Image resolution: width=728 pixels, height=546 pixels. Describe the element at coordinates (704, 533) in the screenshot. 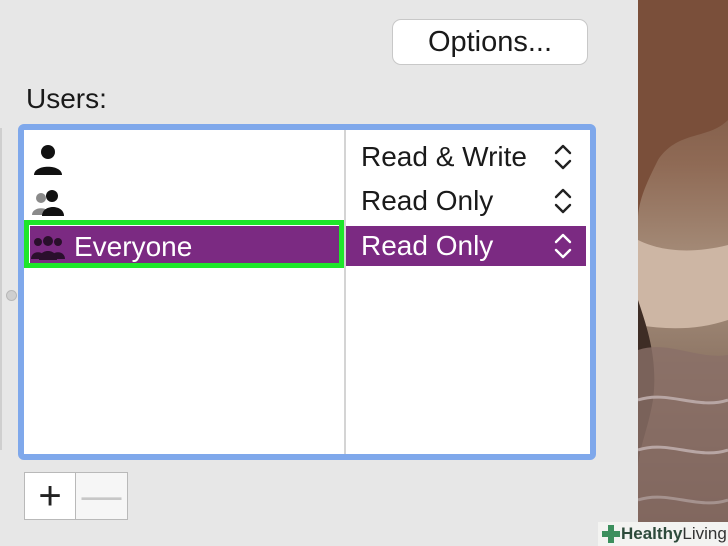

I see `brand-name-rest: Living` at that location.